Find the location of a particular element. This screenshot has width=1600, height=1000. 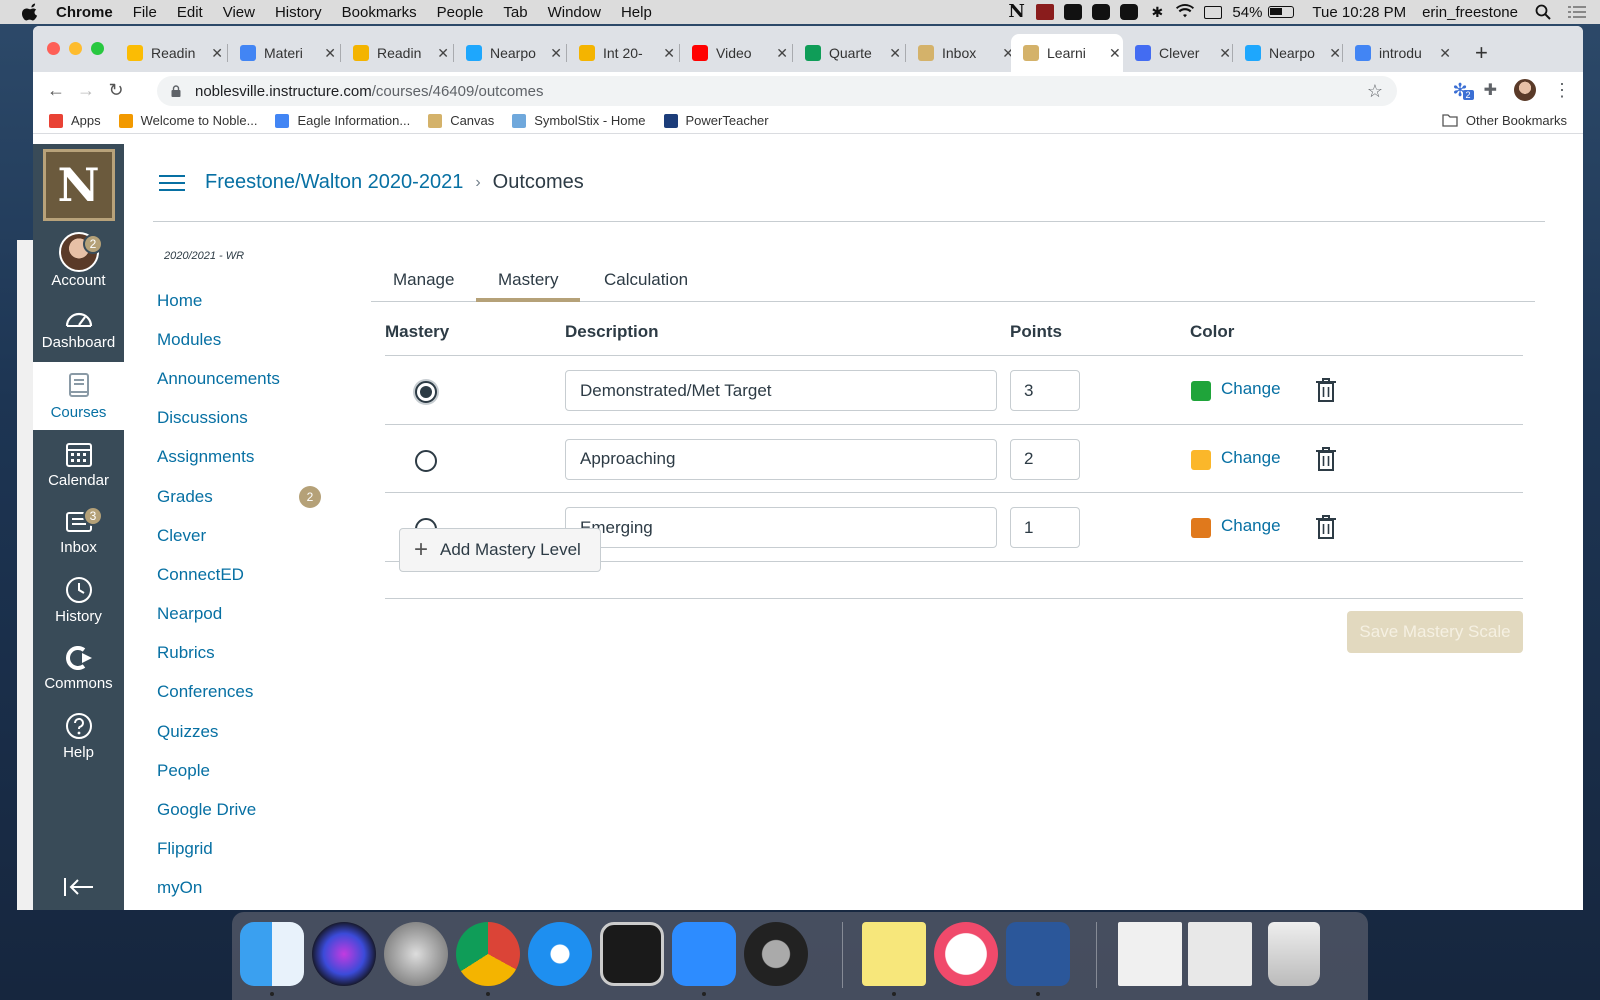

noblesville-status-icon: N is located at coordinates (1017, 12).